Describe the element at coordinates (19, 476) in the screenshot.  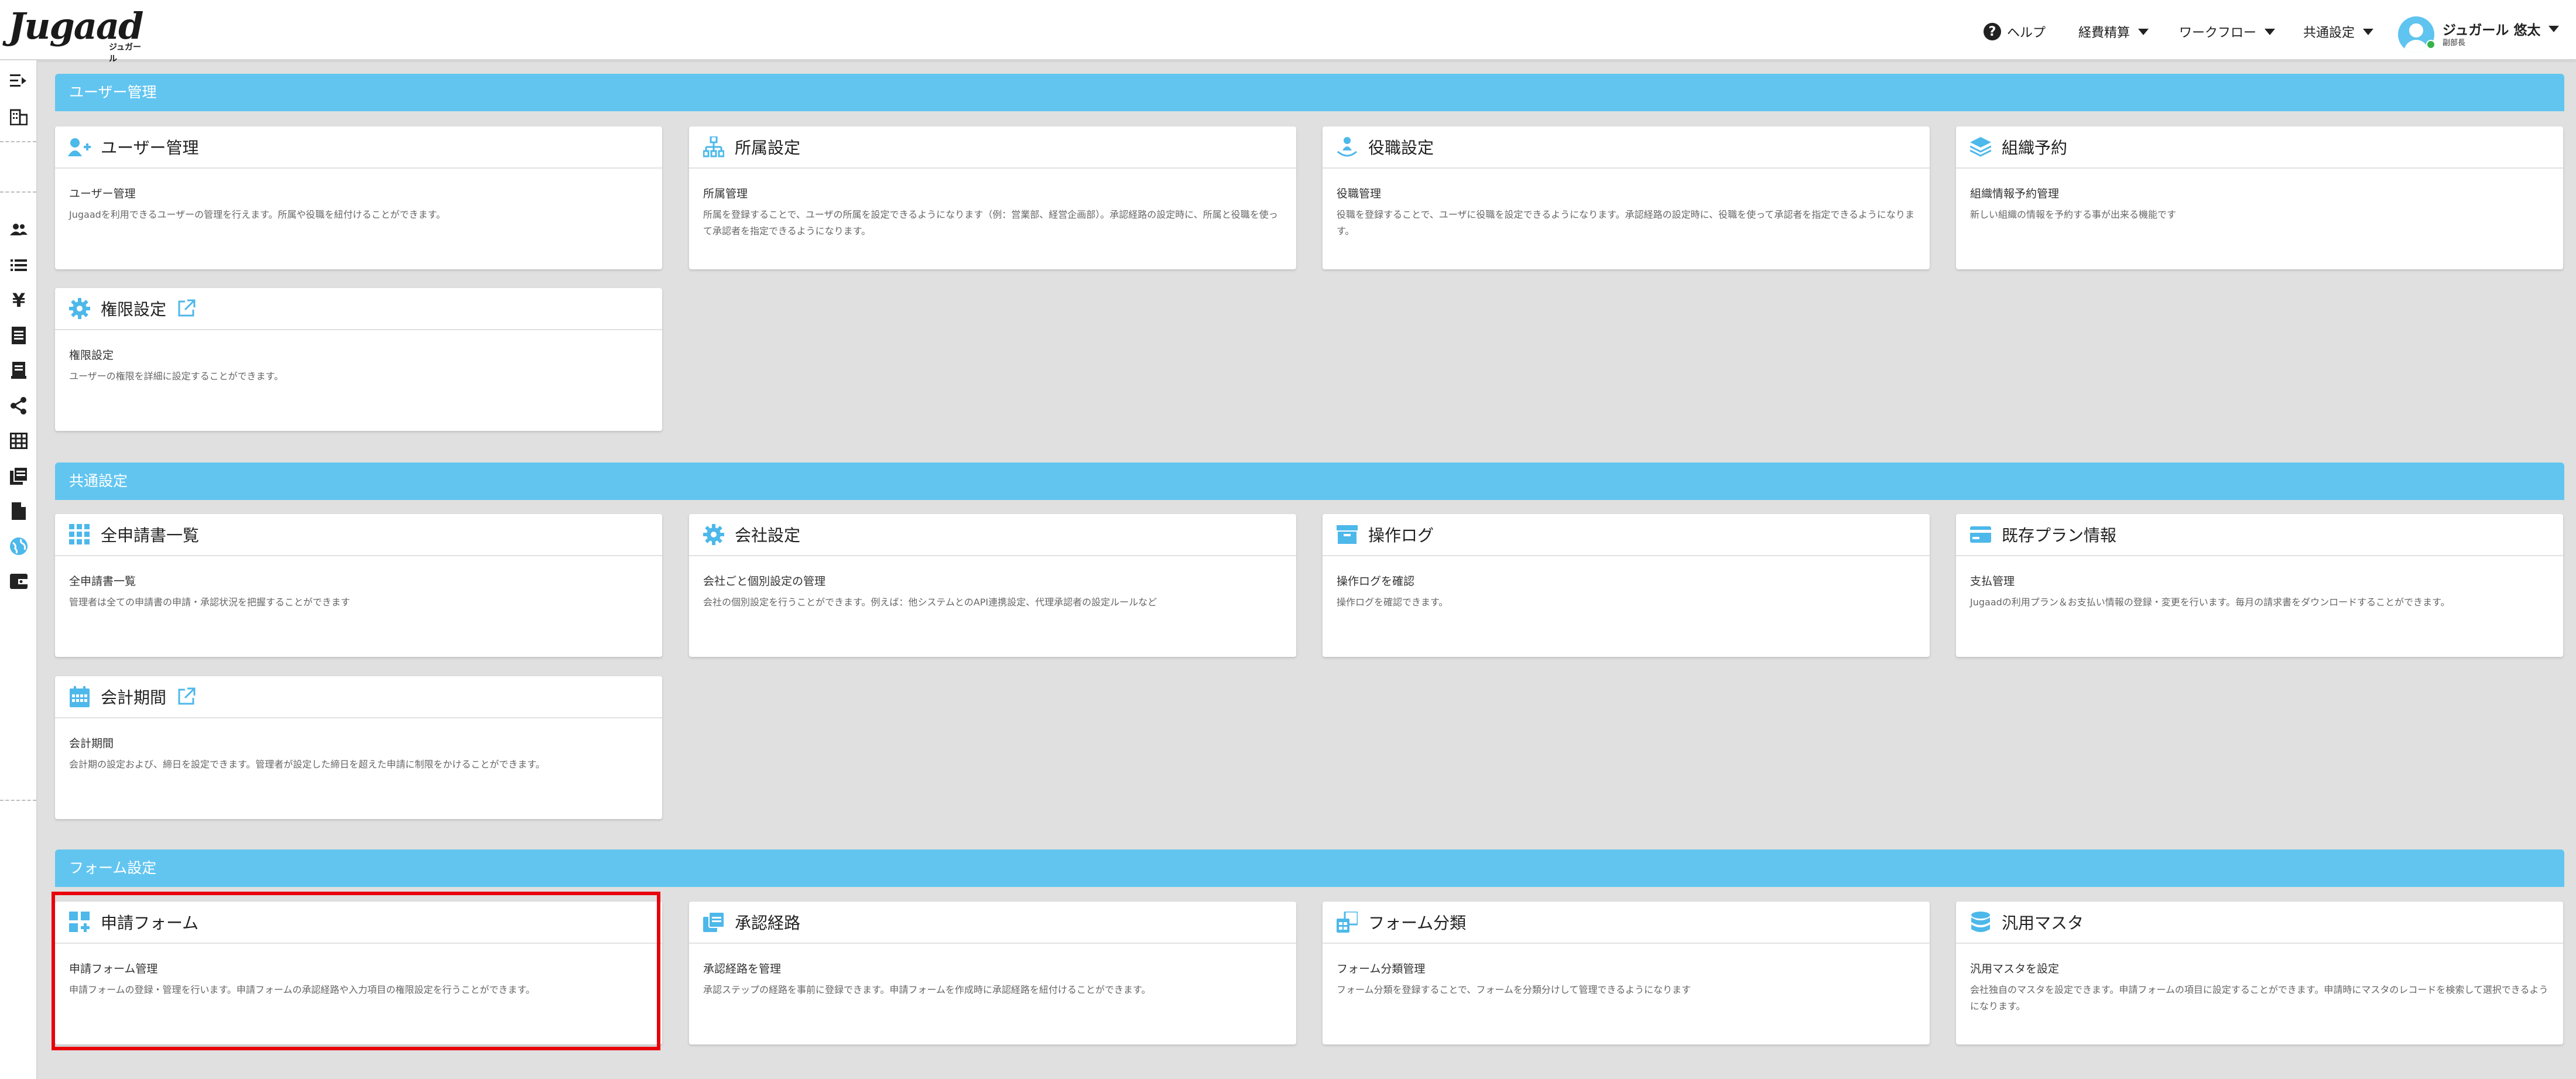
I see `copy-icon` at that location.